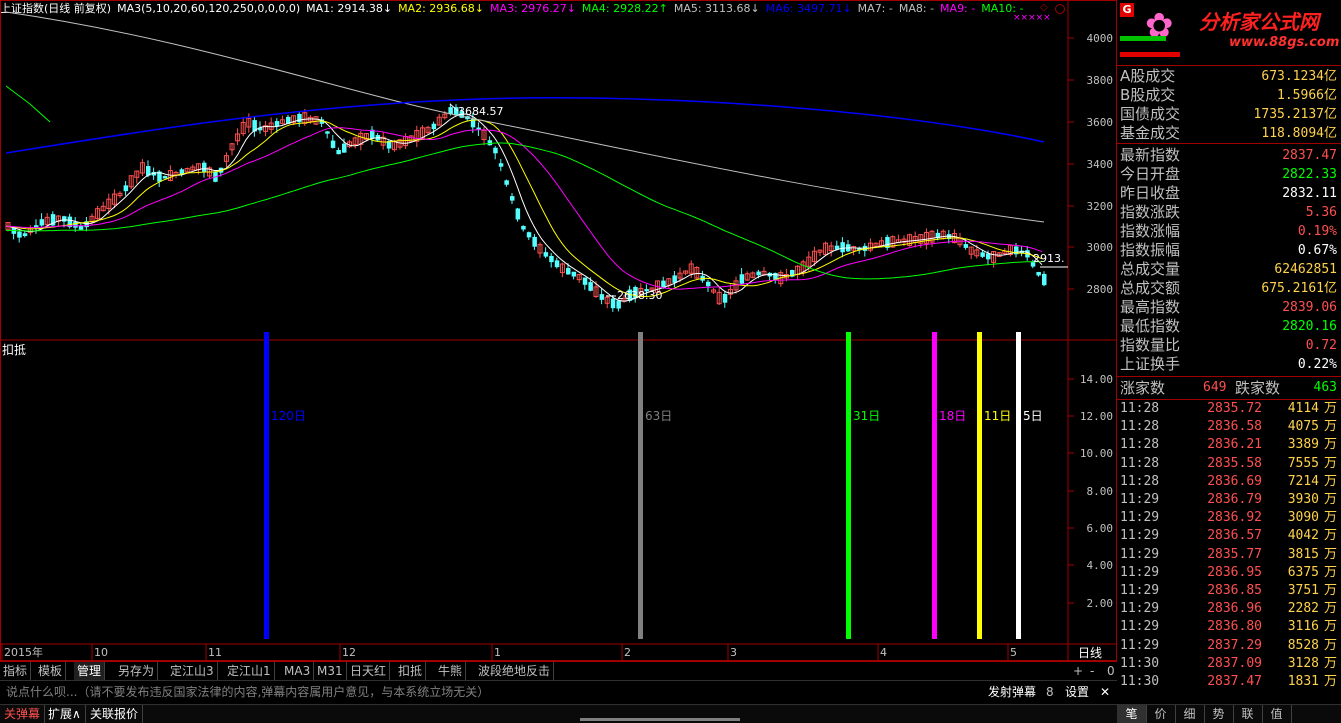 The width and height of the screenshot is (1341, 723). I want to click on stat-row: A股成交 673.1234亿, so click(1229, 76).